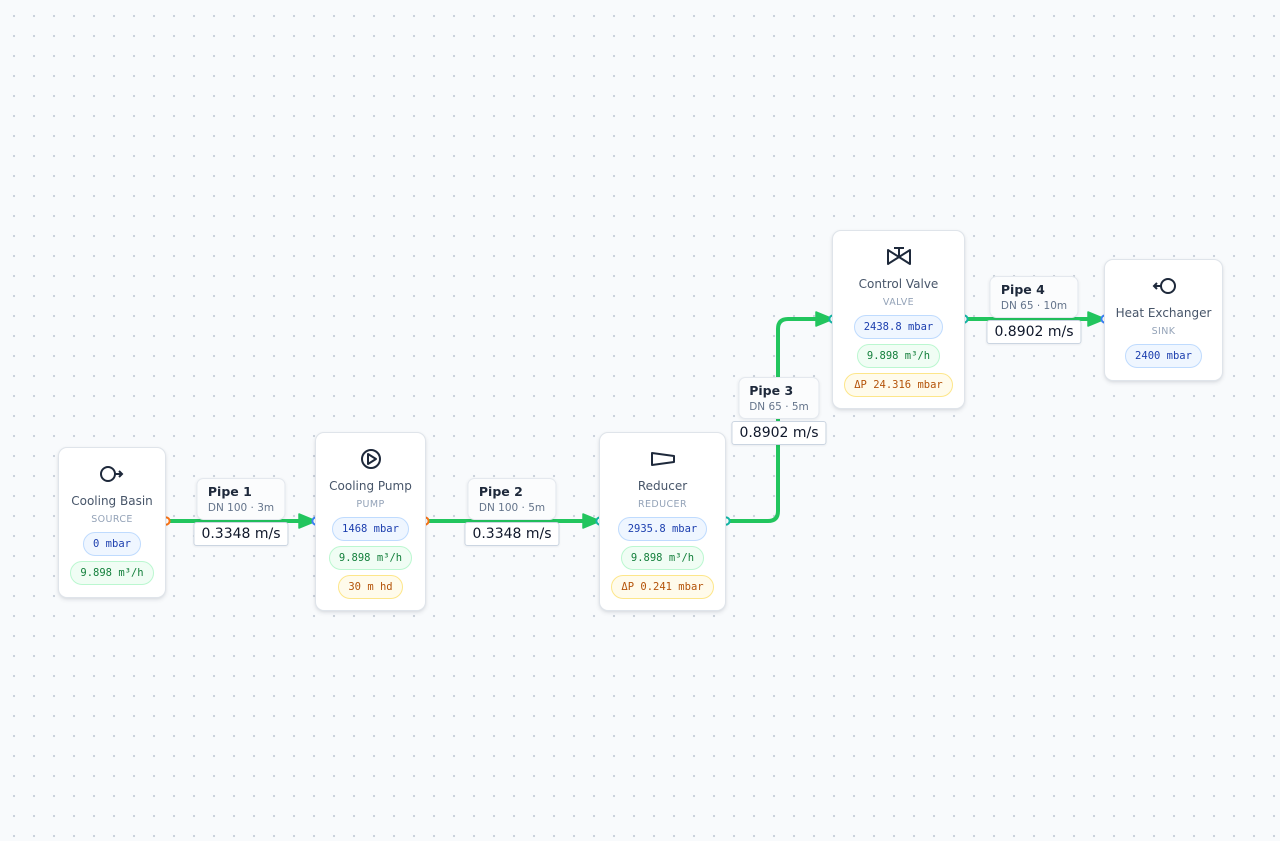 The image size is (1280, 841). I want to click on node-heat-exchanger: Heat Exchanger SINK 2400 mbar, so click(1163, 320).